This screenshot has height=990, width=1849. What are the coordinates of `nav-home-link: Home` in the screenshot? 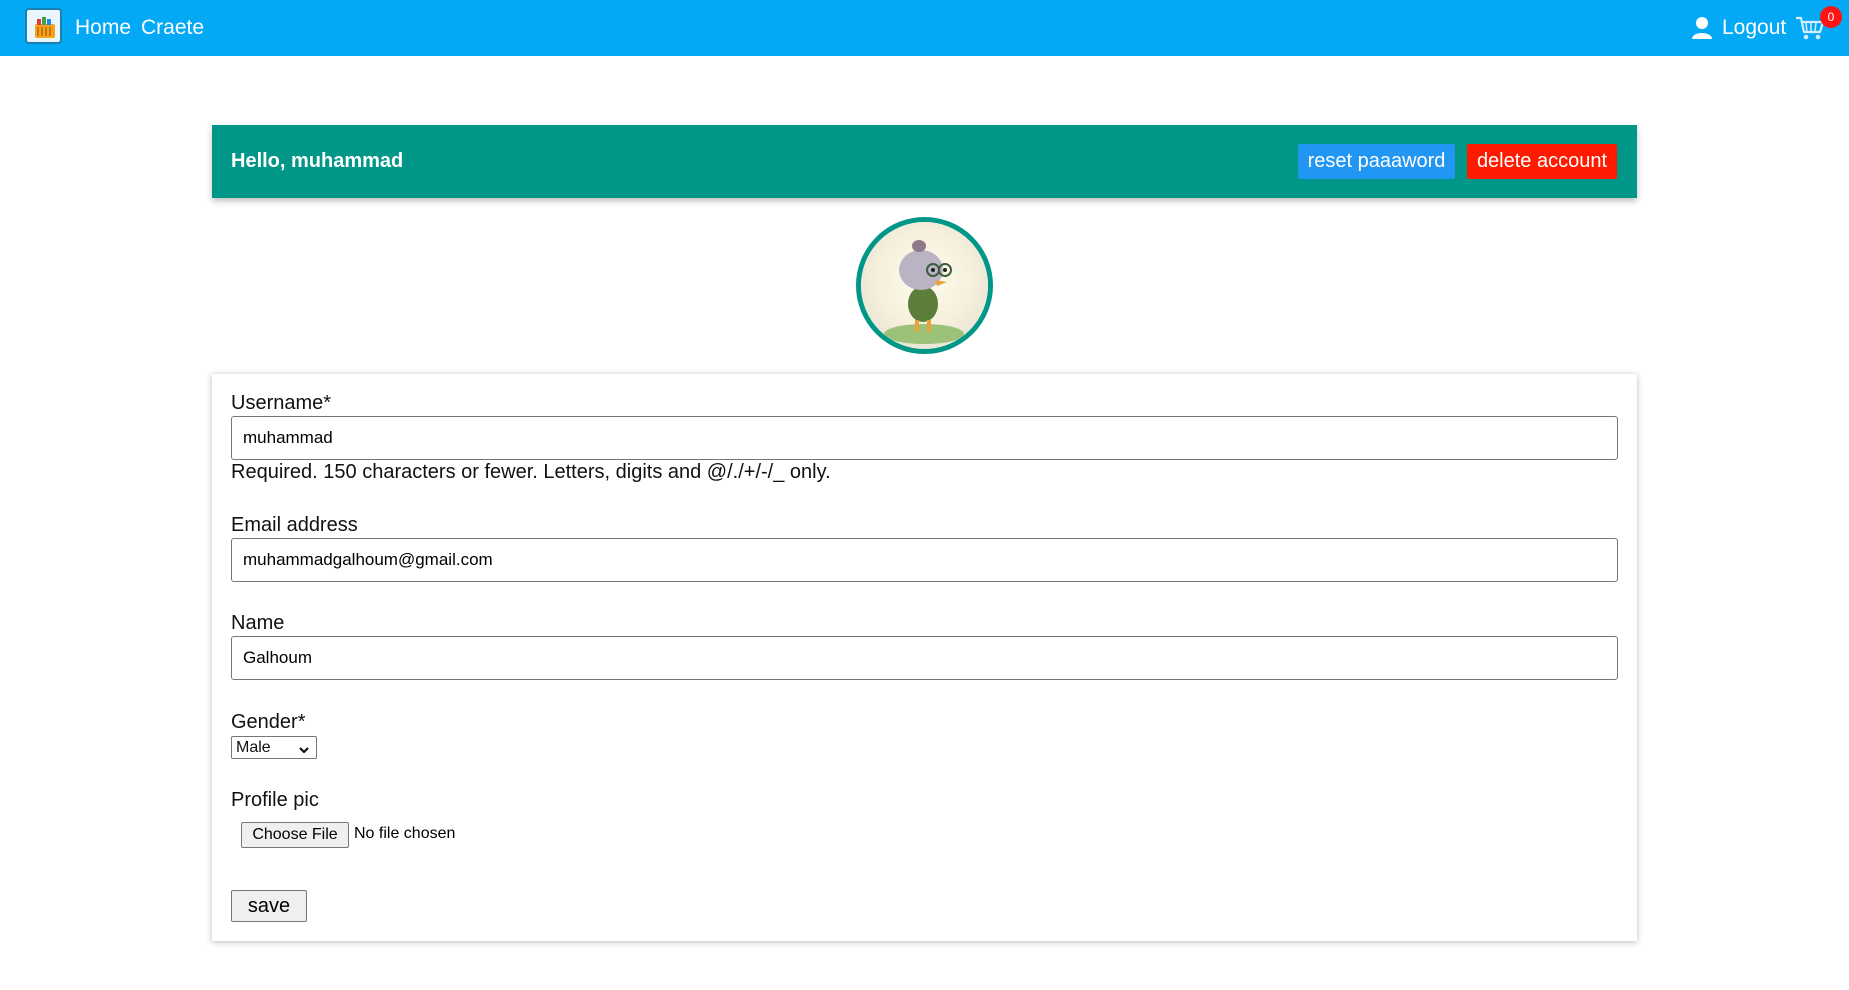 It's located at (103, 28).